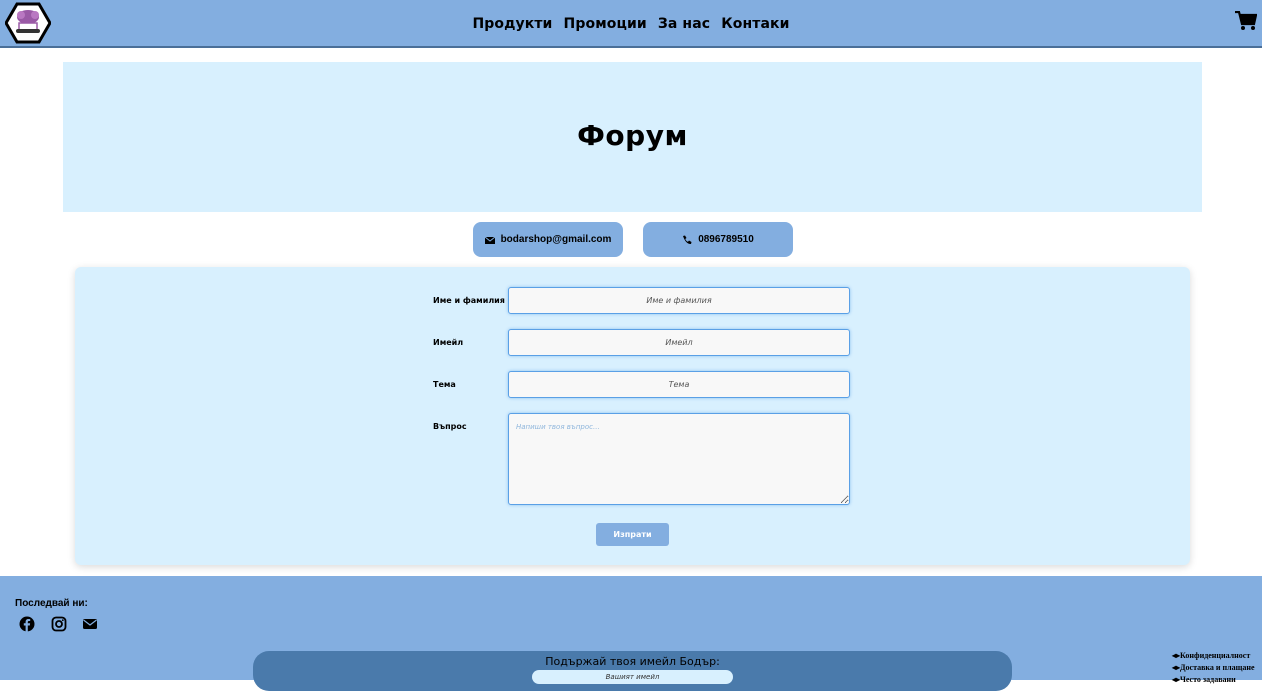 Image resolution: width=1262 pixels, height=691 pixels. I want to click on phone-icon, so click(687, 239).